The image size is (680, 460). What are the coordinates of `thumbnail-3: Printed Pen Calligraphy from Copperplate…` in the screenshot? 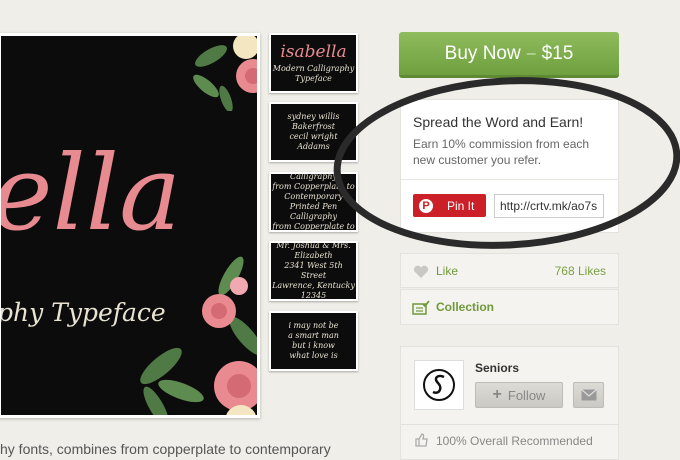 It's located at (313, 202).